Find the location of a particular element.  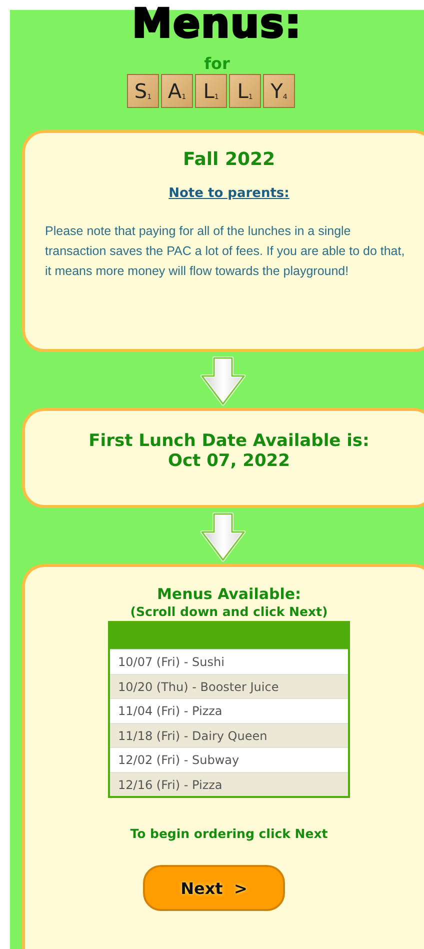

instruction-text: To begin ordering click Next is located at coordinates (229, 833).